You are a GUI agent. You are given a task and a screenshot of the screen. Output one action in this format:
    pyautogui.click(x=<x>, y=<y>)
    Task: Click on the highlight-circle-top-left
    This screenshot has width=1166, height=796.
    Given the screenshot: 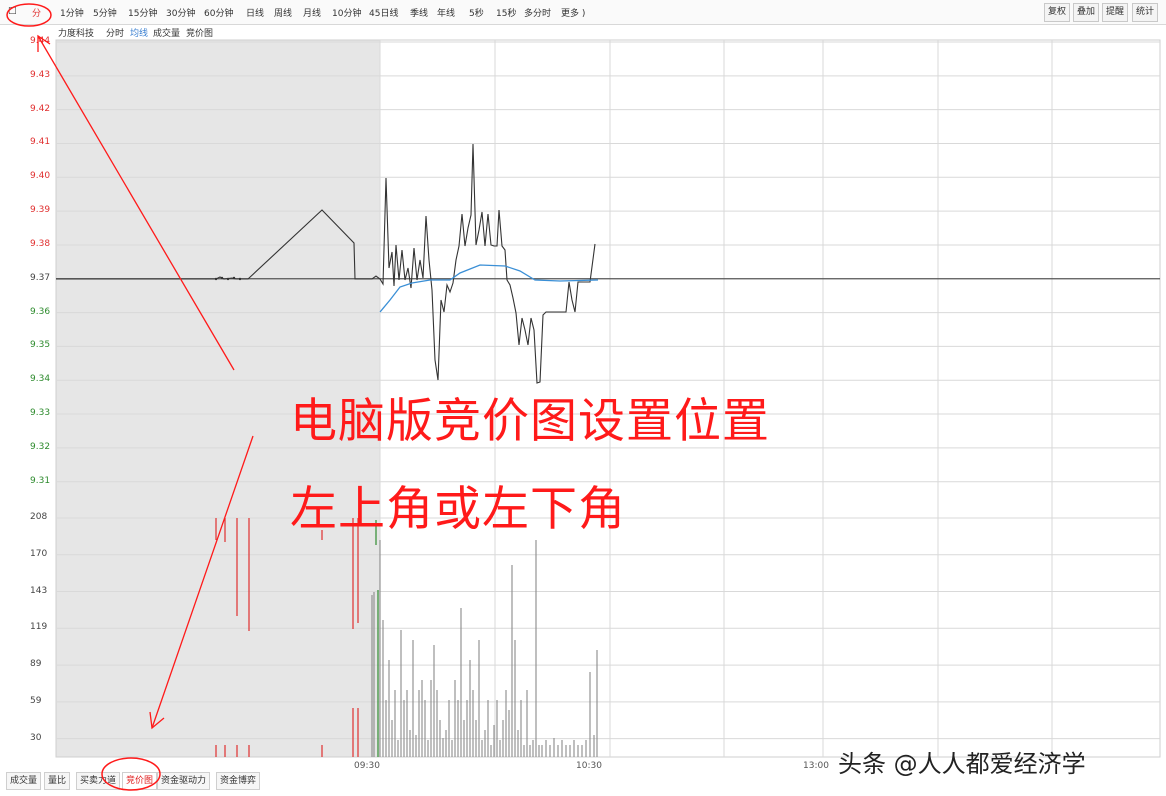 What is the action you would take?
    pyautogui.click(x=29, y=15)
    